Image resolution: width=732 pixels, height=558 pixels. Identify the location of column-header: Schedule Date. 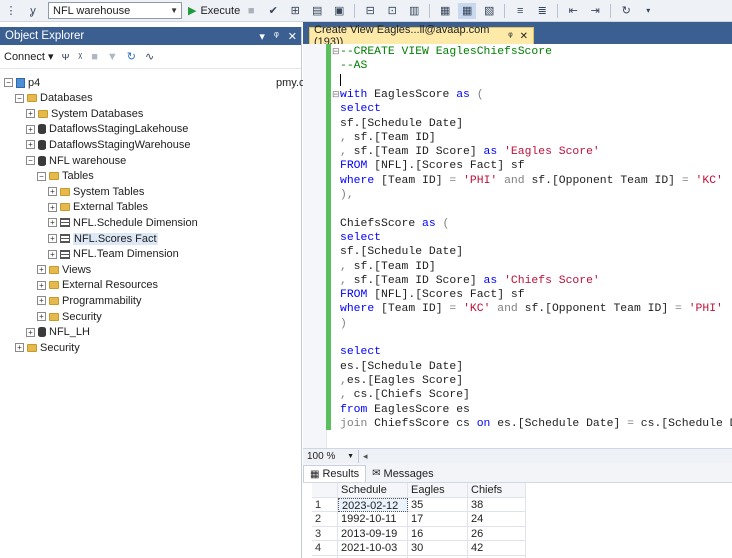
(373, 490).